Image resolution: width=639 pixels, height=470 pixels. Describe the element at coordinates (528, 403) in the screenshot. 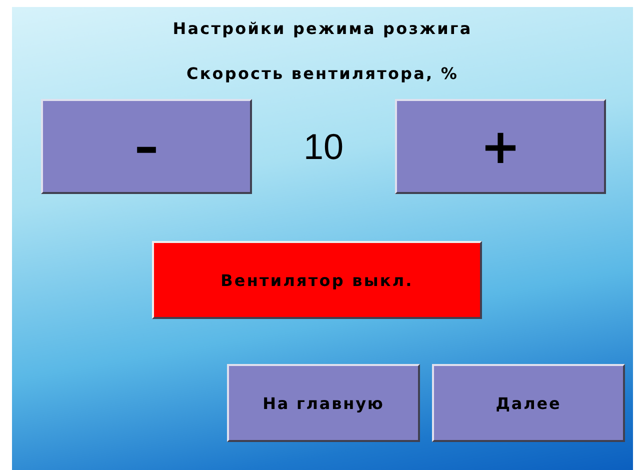

I see `nav-button: Далее` at that location.